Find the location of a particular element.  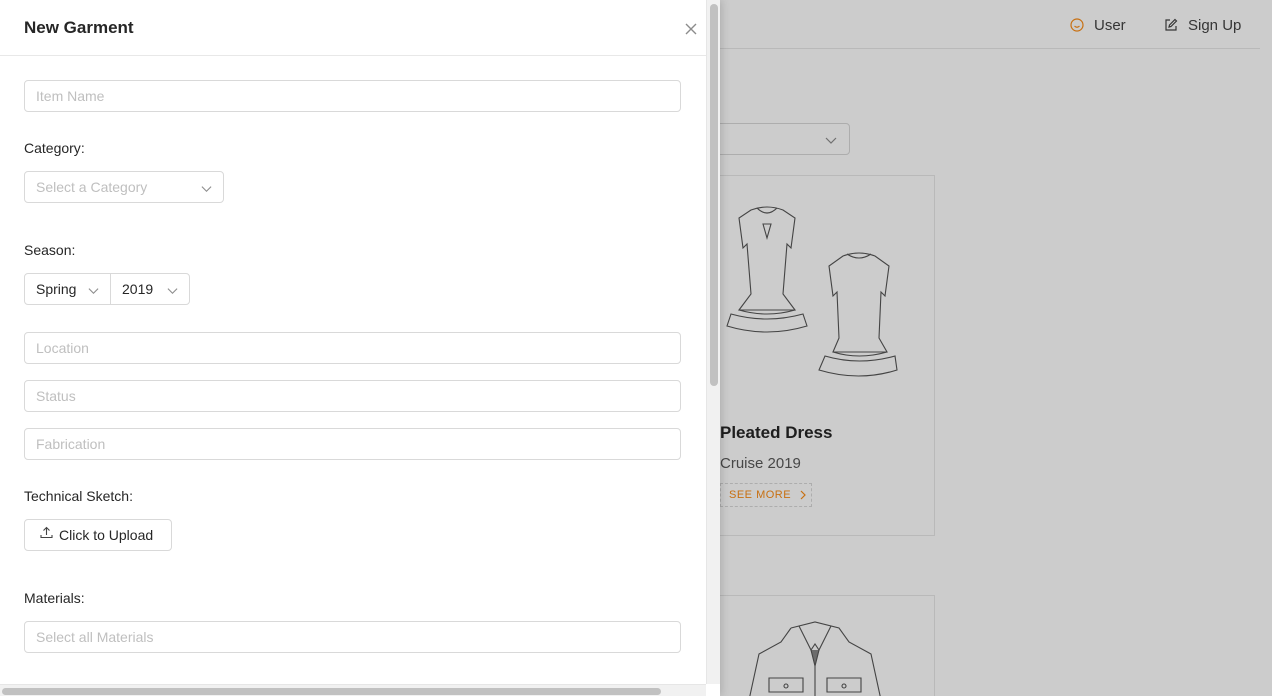

season-label: Season: is located at coordinates (50, 250).